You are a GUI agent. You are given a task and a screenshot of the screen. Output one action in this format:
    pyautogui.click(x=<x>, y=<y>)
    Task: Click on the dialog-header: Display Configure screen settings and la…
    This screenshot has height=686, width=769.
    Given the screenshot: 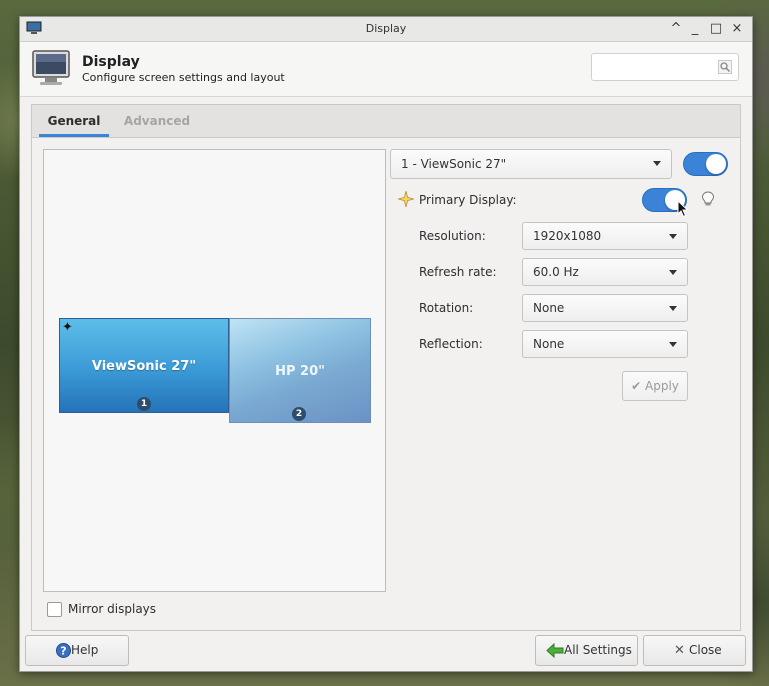 What is the action you would take?
    pyautogui.click(x=386, y=69)
    